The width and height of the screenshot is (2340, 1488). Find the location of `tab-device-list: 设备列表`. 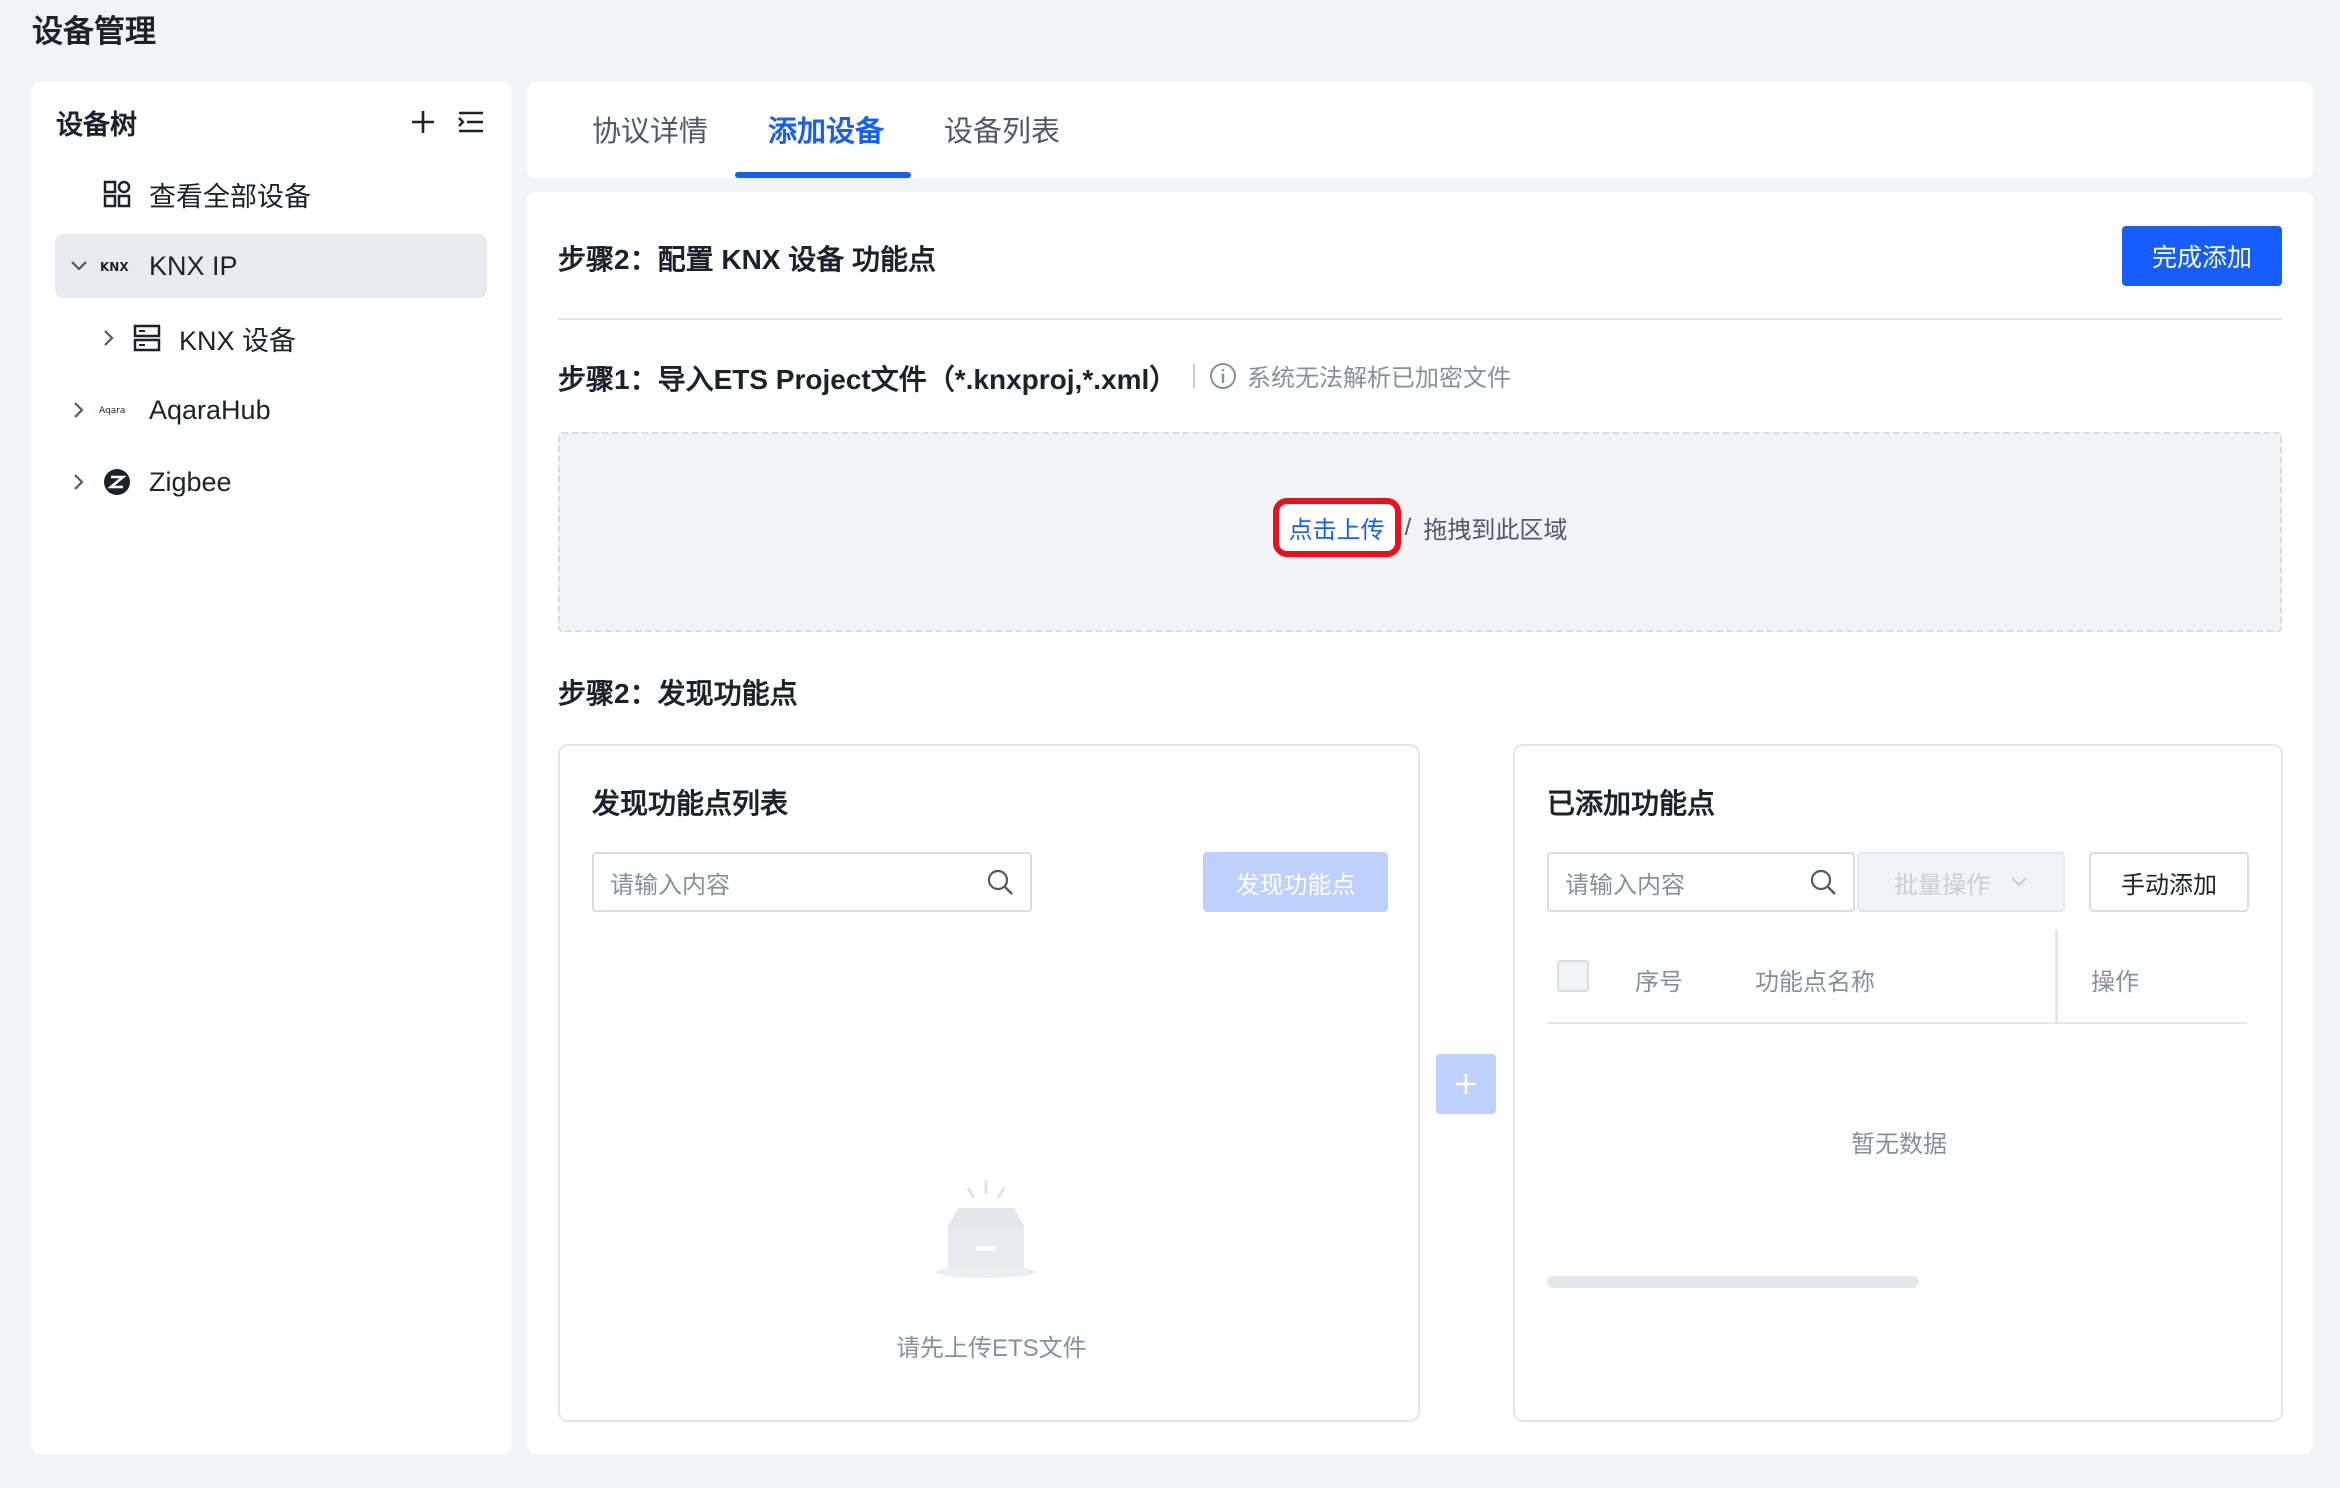

tab-device-list: 设备列表 is located at coordinates (1002, 143).